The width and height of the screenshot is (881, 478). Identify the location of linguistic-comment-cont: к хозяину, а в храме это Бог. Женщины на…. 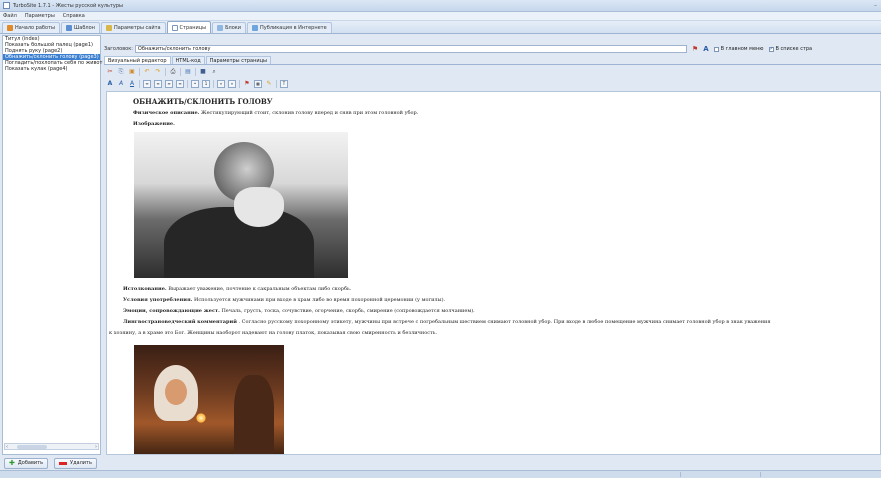
(273, 333).